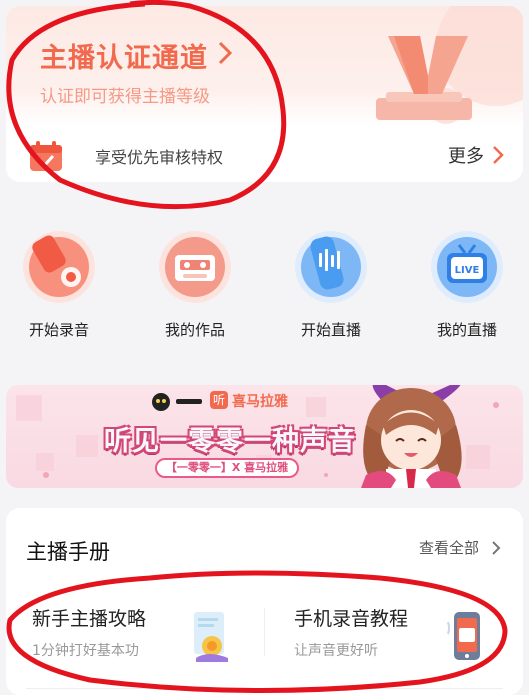  Describe the element at coordinates (411, 436) in the screenshot. I see `anime-girl-illustration` at that location.